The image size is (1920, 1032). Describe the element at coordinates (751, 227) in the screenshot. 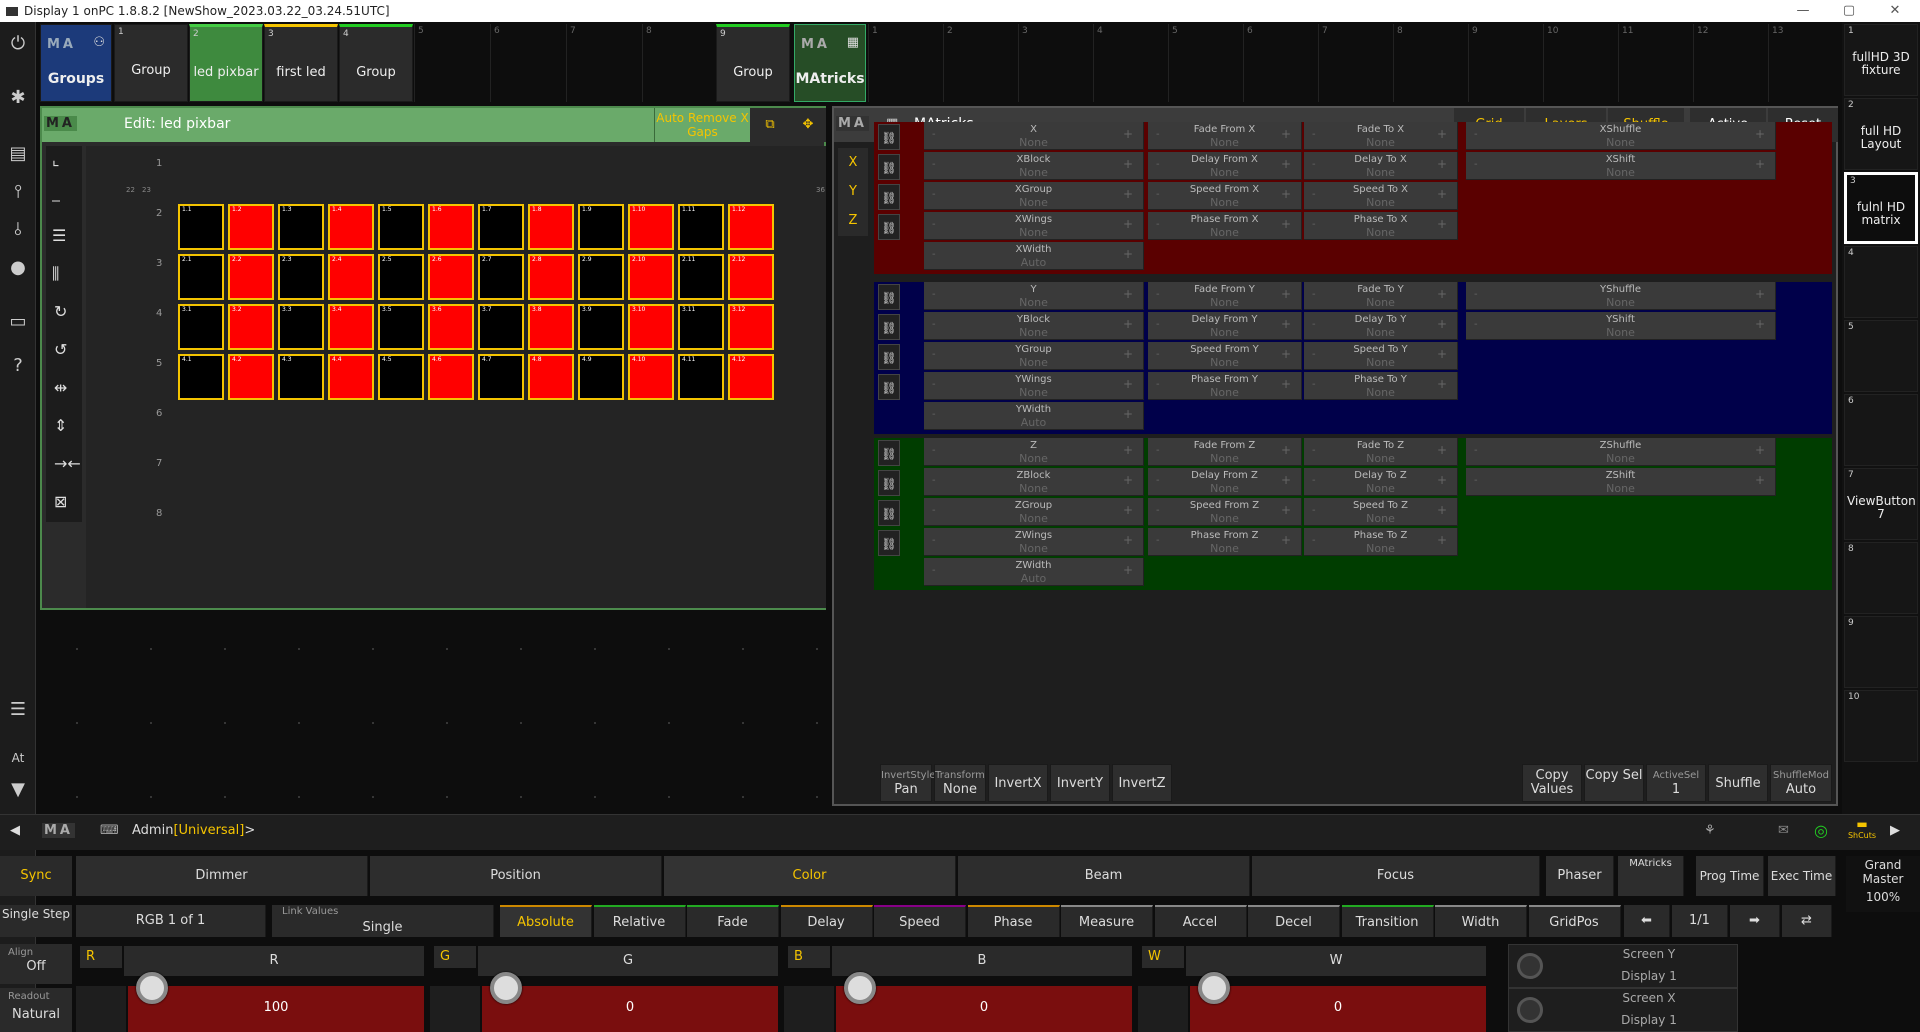

I see `fixture-cell: 1.12` at that location.